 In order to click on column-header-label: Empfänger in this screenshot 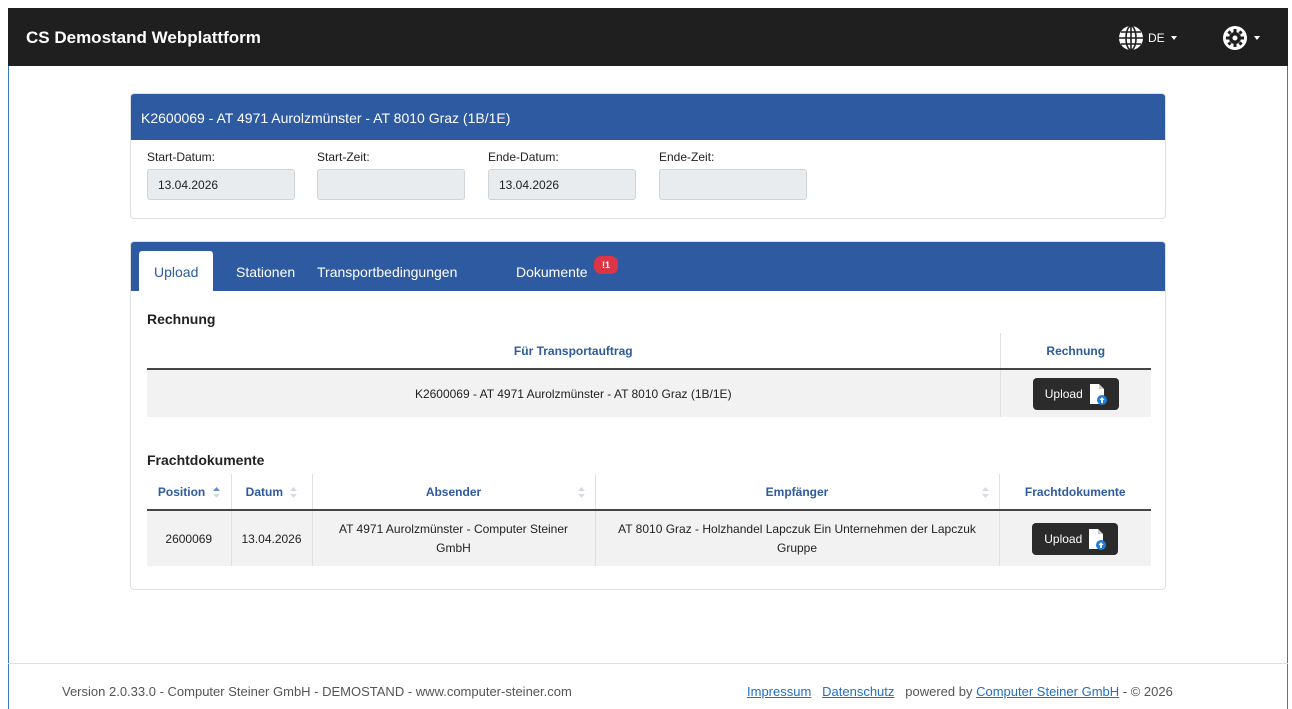, I will do `click(797, 491)`.